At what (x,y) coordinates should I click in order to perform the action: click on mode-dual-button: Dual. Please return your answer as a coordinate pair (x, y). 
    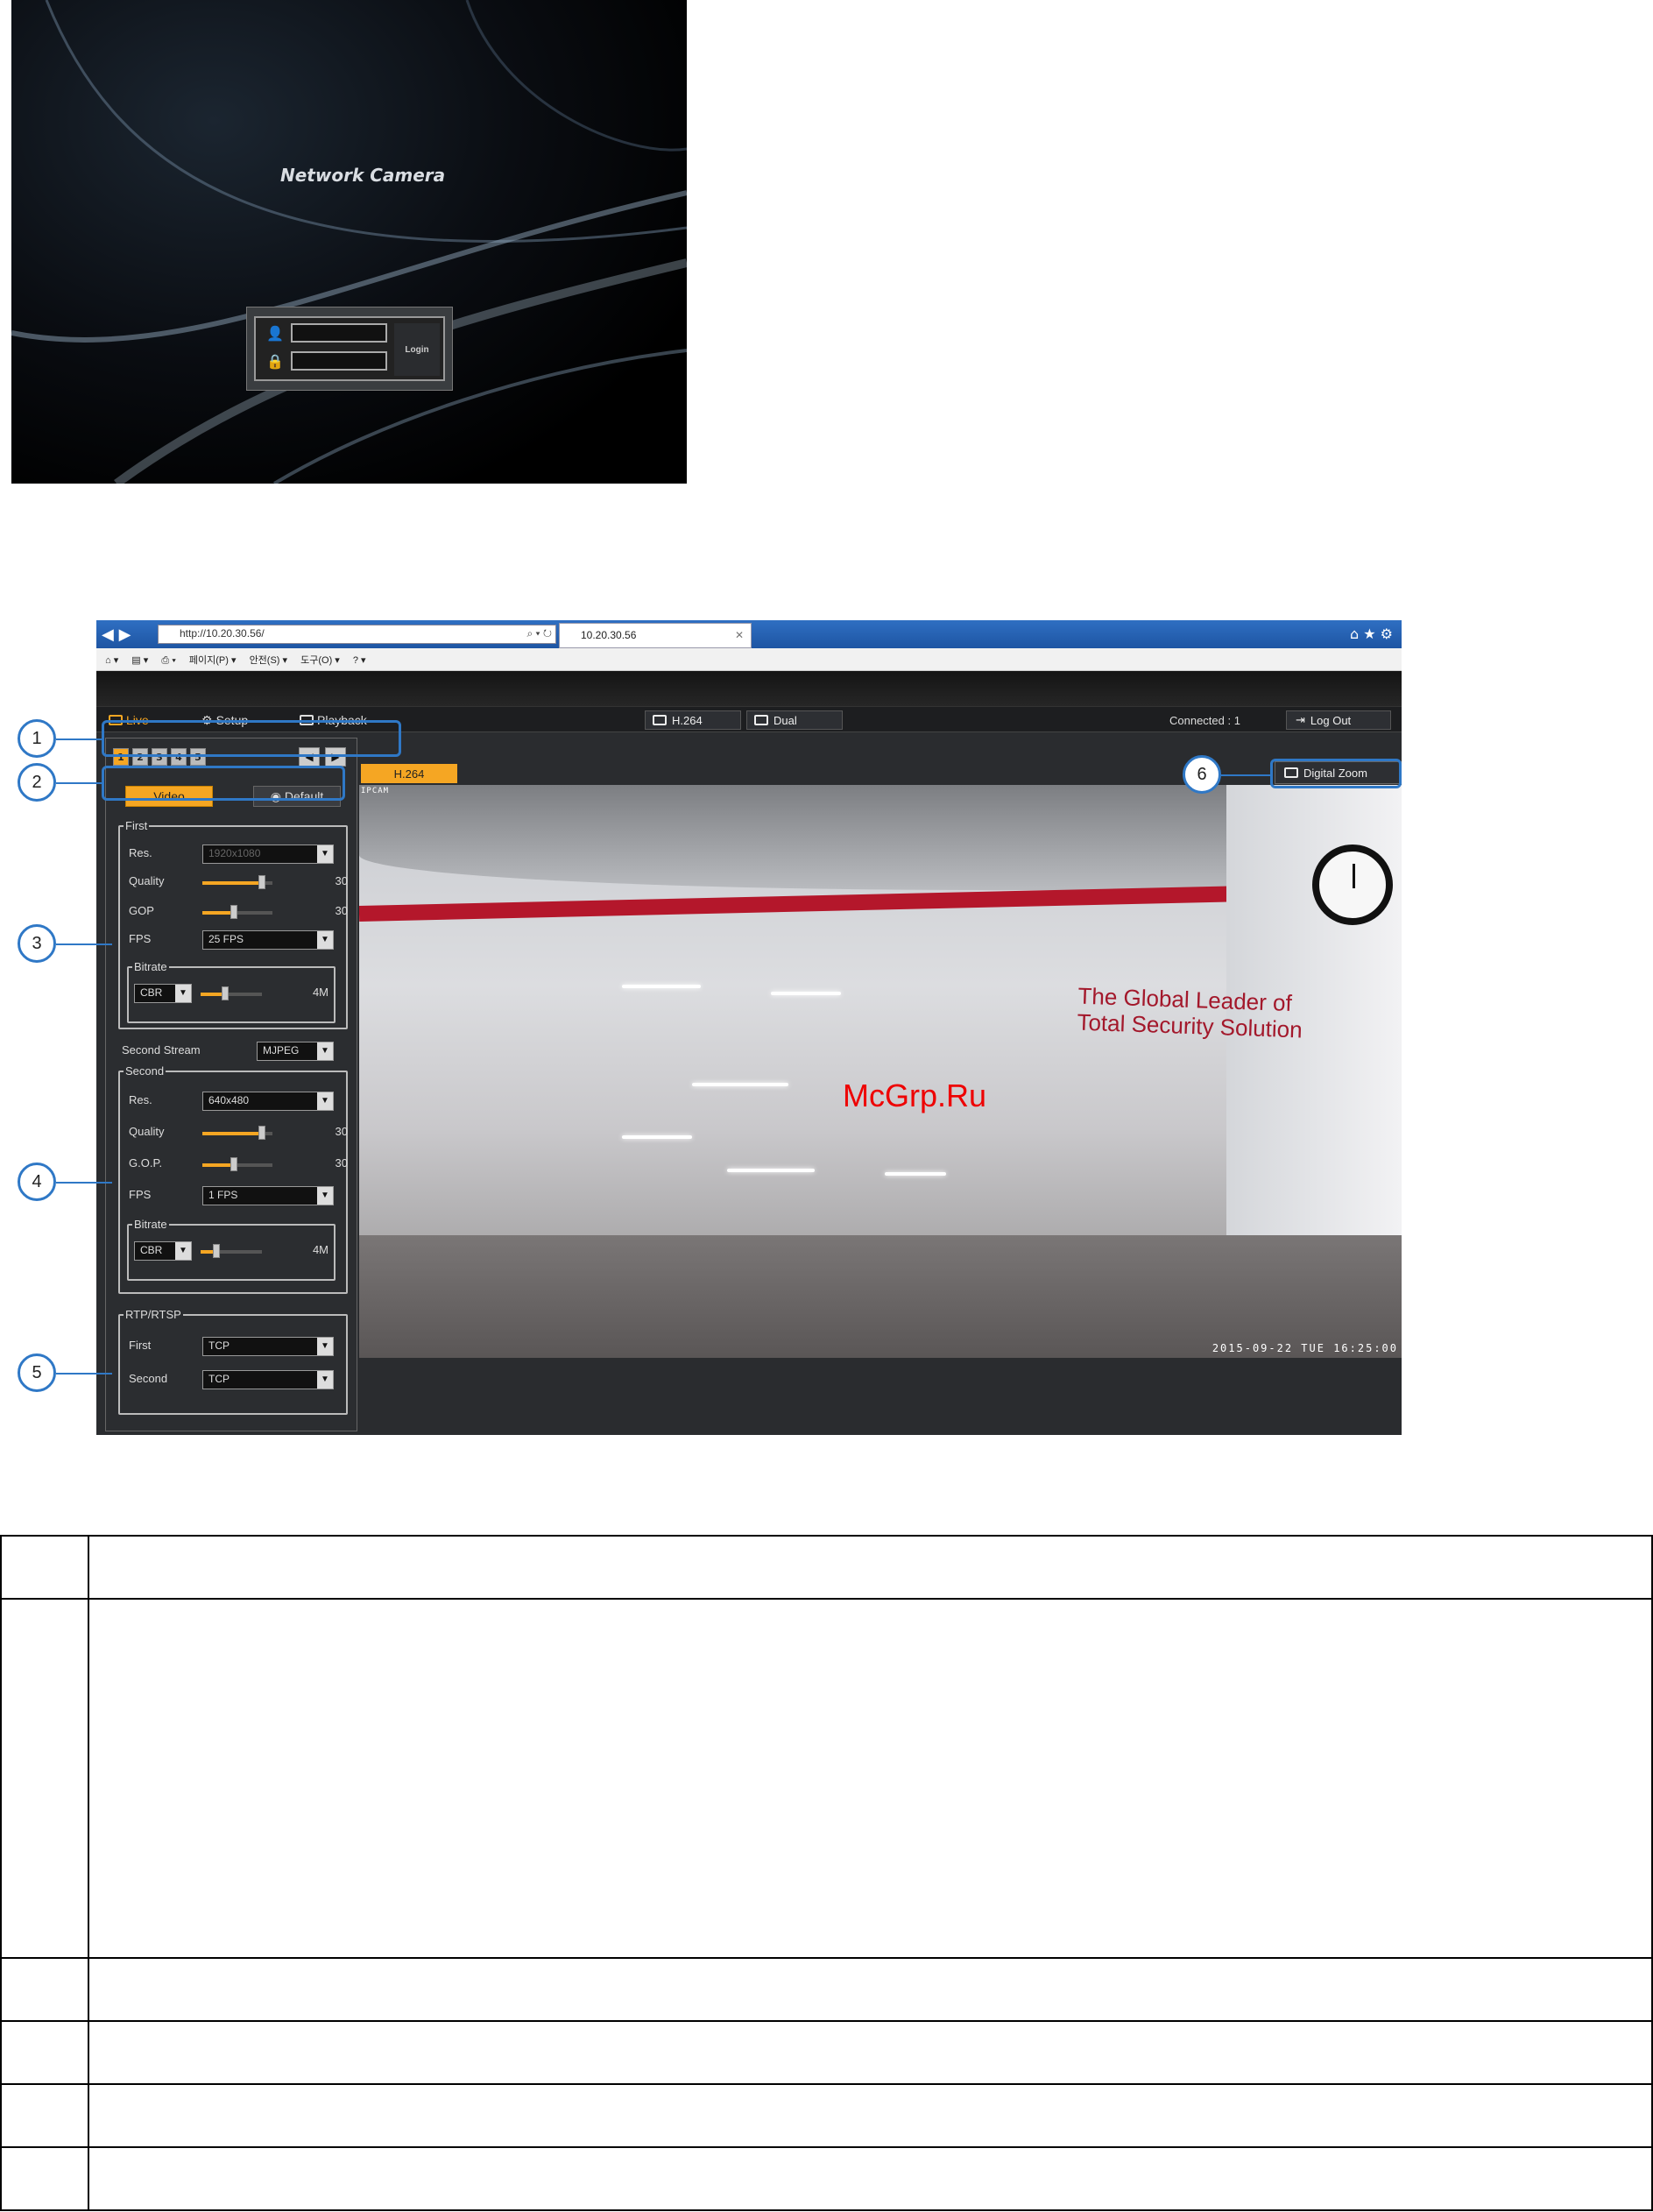
    Looking at the image, I should click on (794, 720).